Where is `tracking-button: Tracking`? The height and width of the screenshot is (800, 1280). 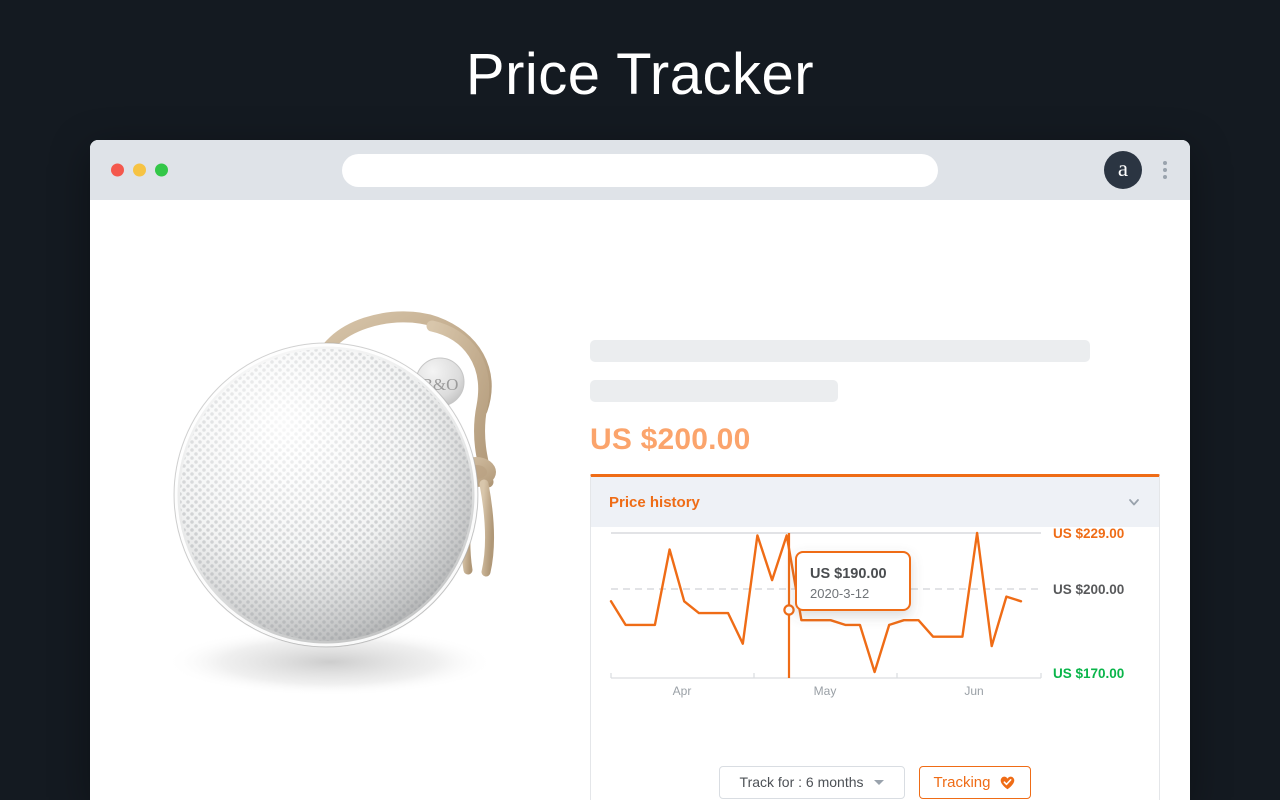 tracking-button: Tracking is located at coordinates (975, 782).